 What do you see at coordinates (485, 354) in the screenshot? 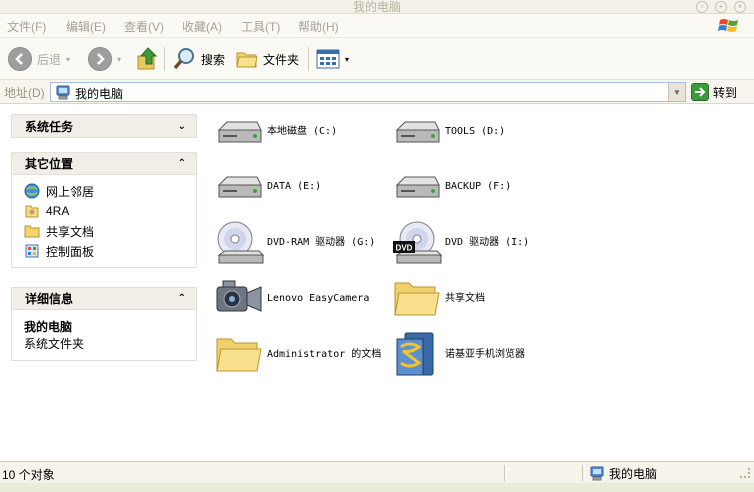
I see `item-label: 诺基亚手机浏览器` at bounding box center [485, 354].